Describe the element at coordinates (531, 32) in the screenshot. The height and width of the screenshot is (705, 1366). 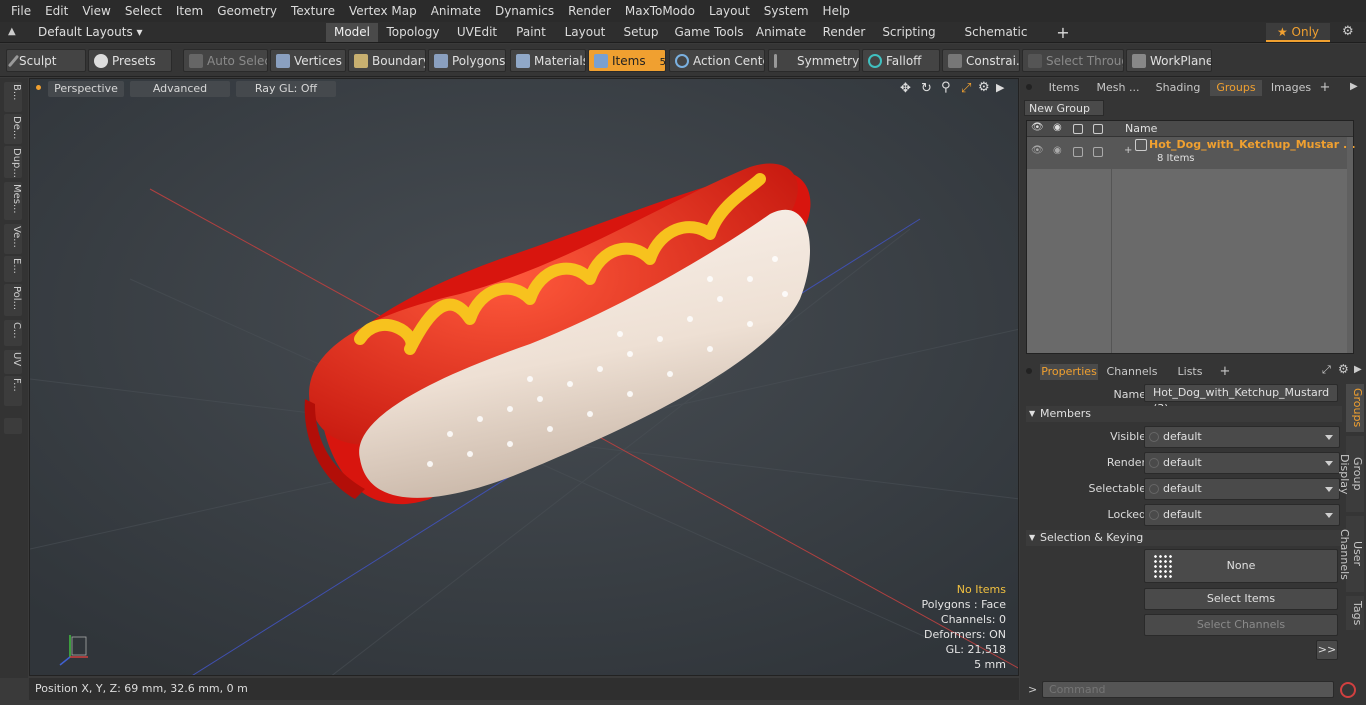
I see `tab-paint: Paint` at that location.